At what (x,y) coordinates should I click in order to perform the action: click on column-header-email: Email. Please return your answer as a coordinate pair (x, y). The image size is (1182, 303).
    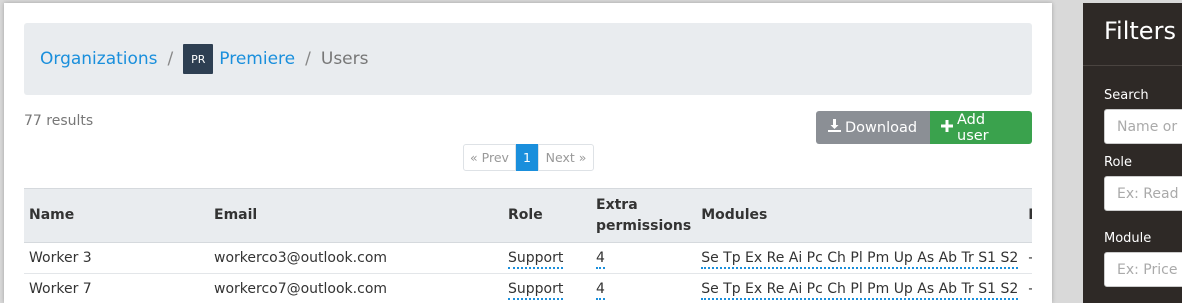
    Looking at the image, I should click on (356, 216).